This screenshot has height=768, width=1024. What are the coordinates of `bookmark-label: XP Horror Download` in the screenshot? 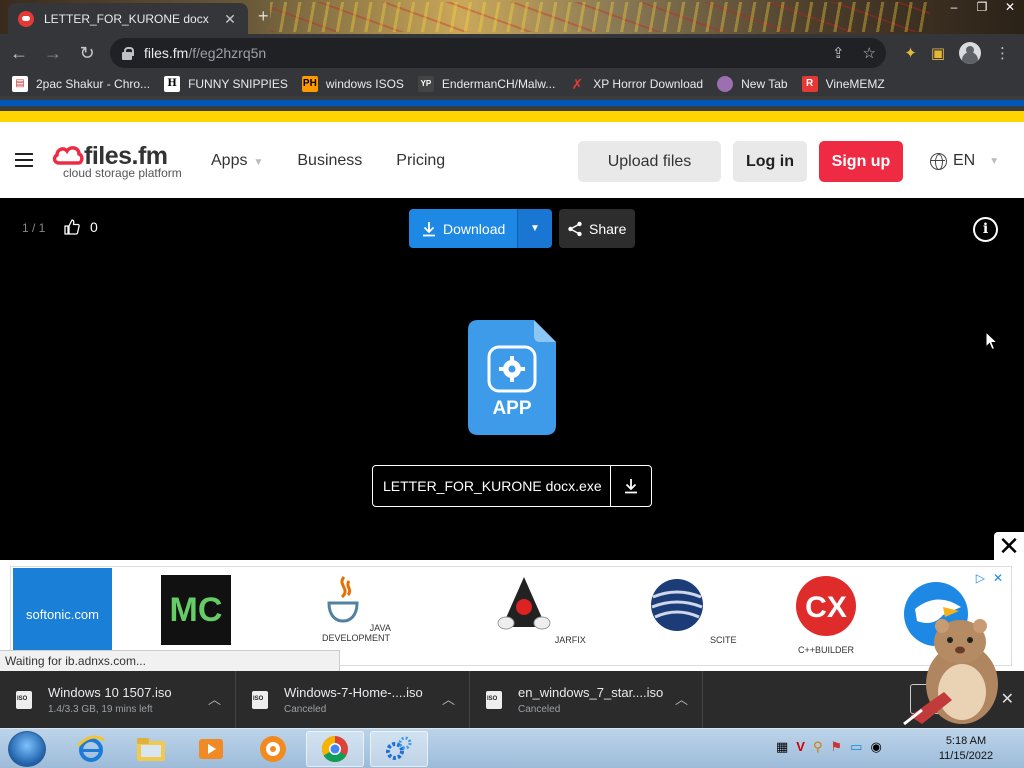 It's located at (648, 84).